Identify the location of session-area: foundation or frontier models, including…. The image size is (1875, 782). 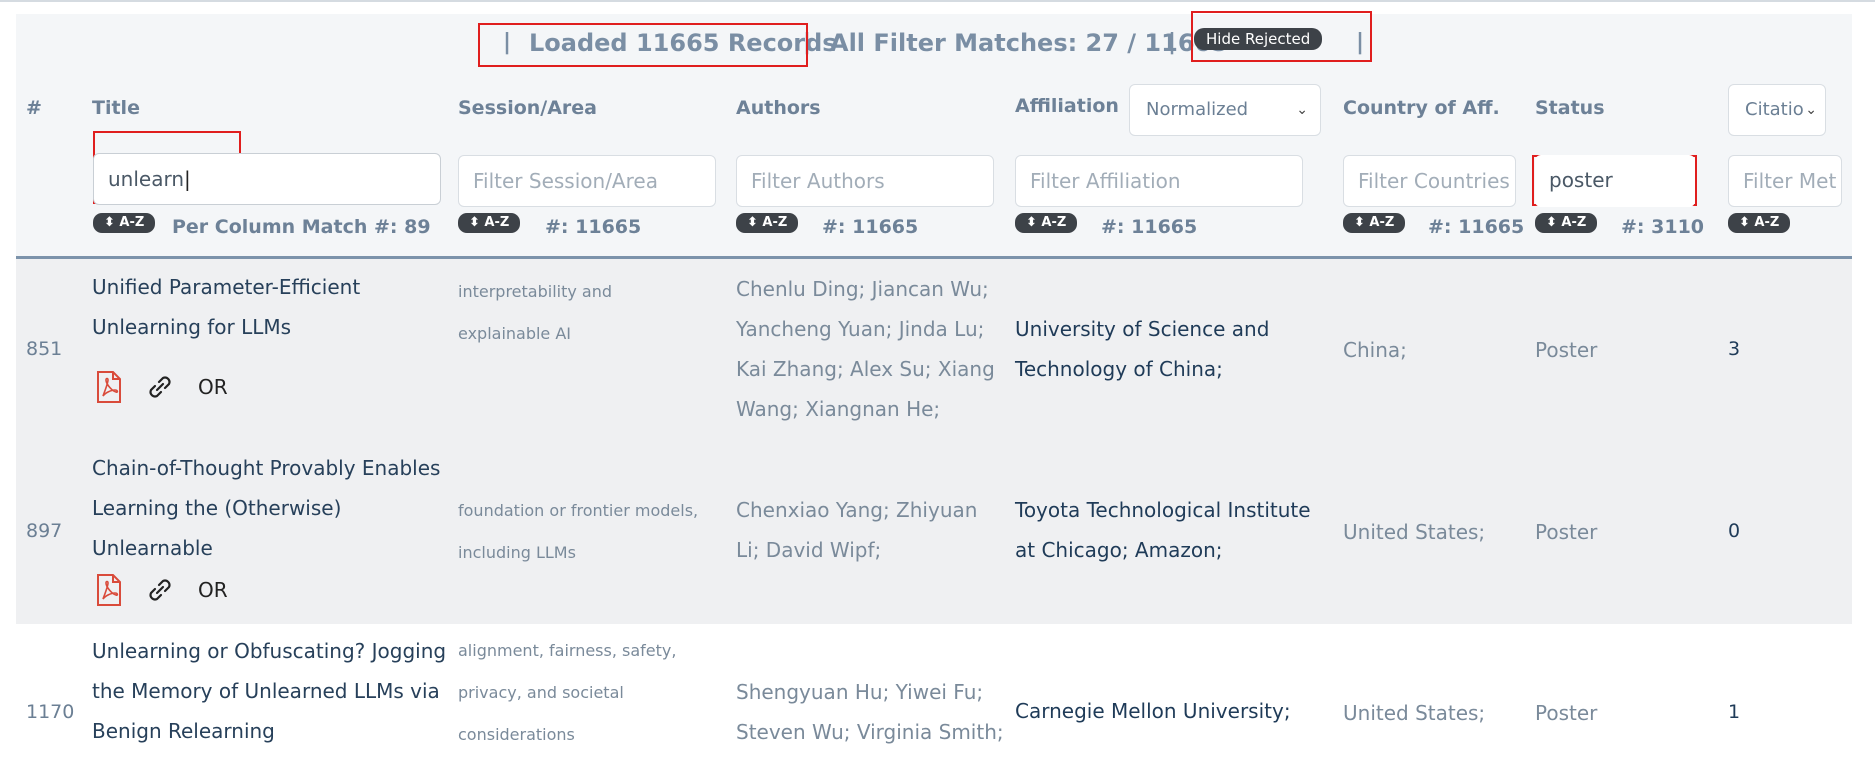
(578, 531).